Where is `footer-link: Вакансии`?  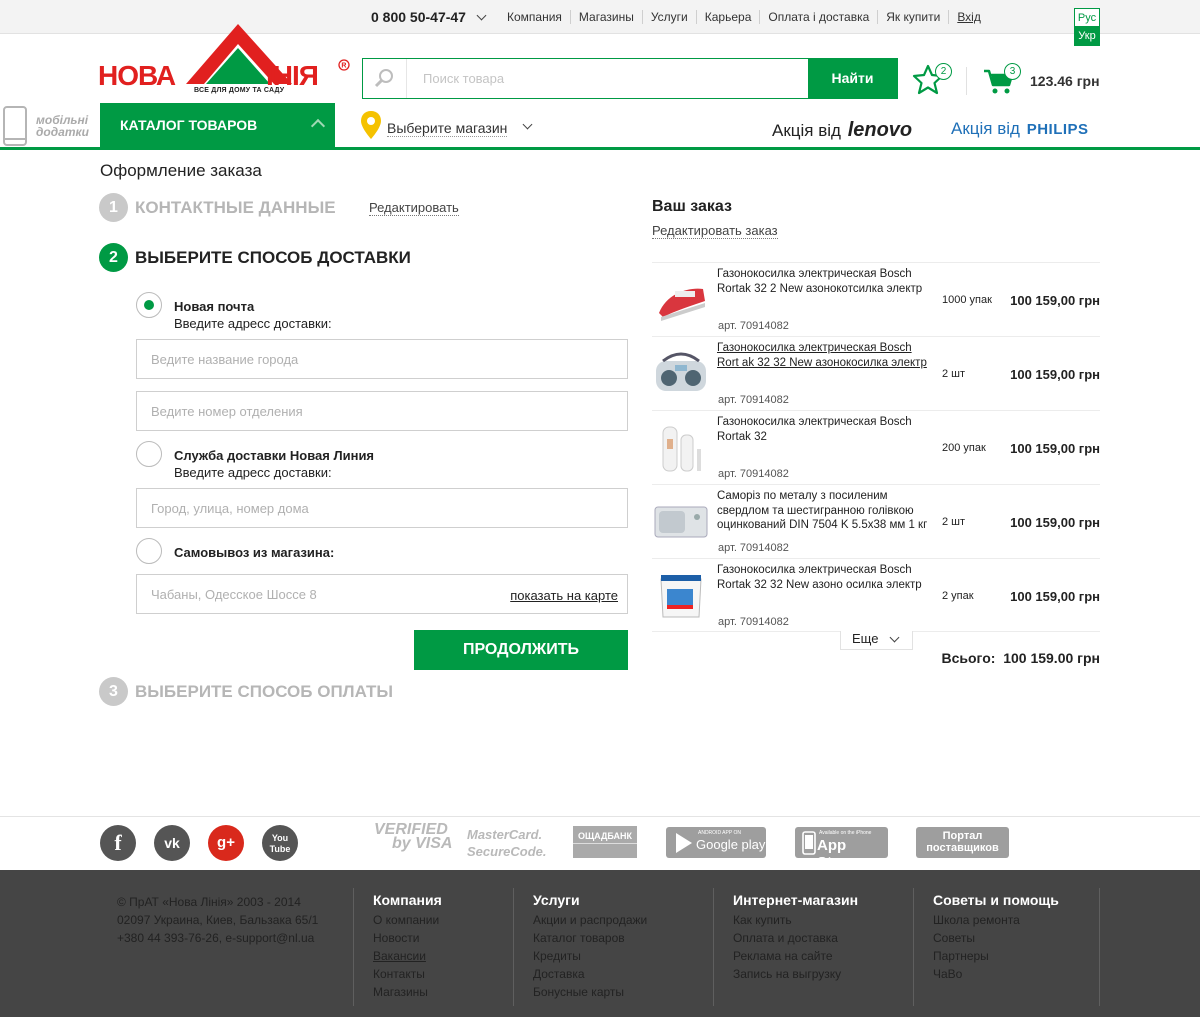 footer-link: Вакансии is located at coordinates (407, 956).